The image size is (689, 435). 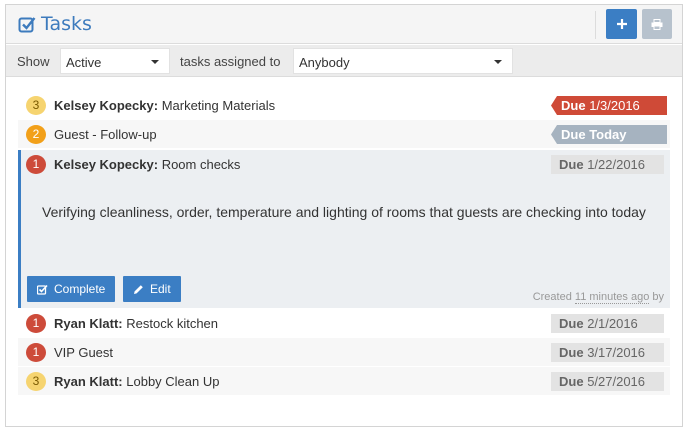 What do you see at coordinates (201, 164) in the screenshot?
I see `task-name: Room checks` at bounding box center [201, 164].